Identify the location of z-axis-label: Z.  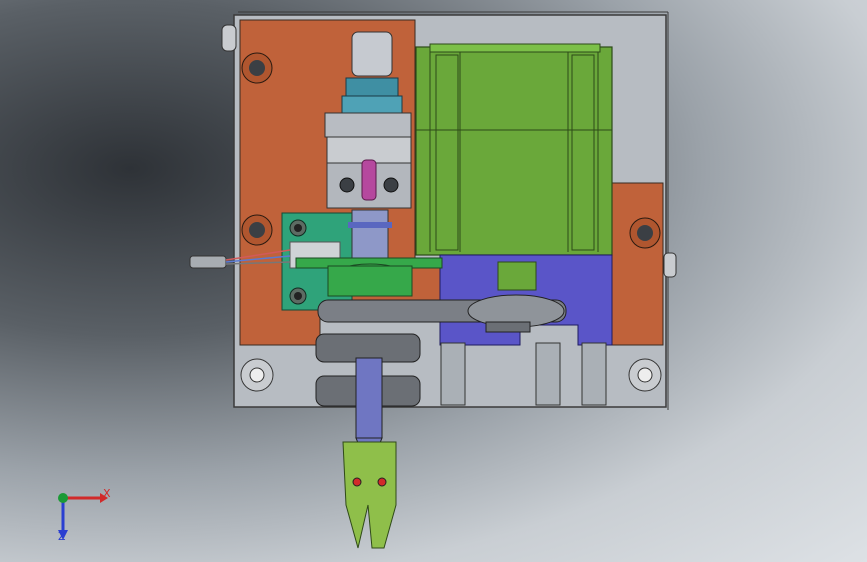
(62, 536).